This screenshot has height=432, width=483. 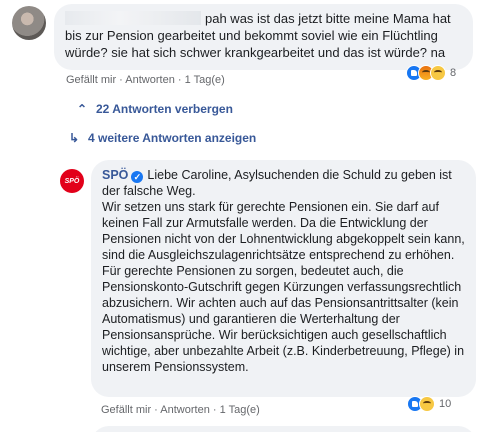 What do you see at coordinates (445, 404) in the screenshot?
I see `reaction-count: 10` at bounding box center [445, 404].